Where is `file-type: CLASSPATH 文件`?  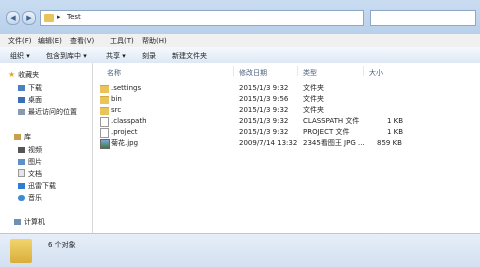
file-type: CLASSPATH 文件 is located at coordinates (331, 121).